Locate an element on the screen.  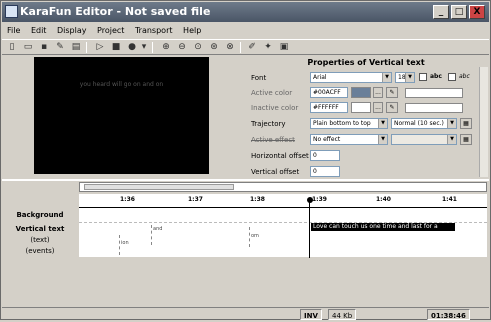
status-mode: INV is located at coordinates (311, 314).